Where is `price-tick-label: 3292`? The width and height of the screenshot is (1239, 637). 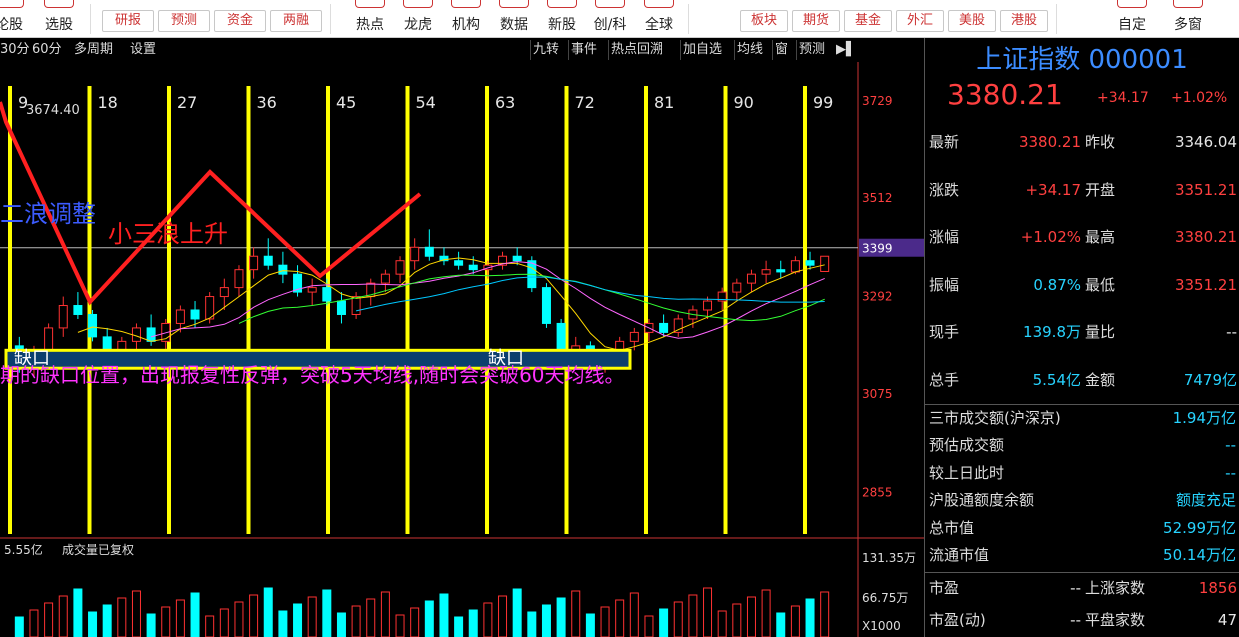 price-tick-label: 3292 is located at coordinates (877, 297).